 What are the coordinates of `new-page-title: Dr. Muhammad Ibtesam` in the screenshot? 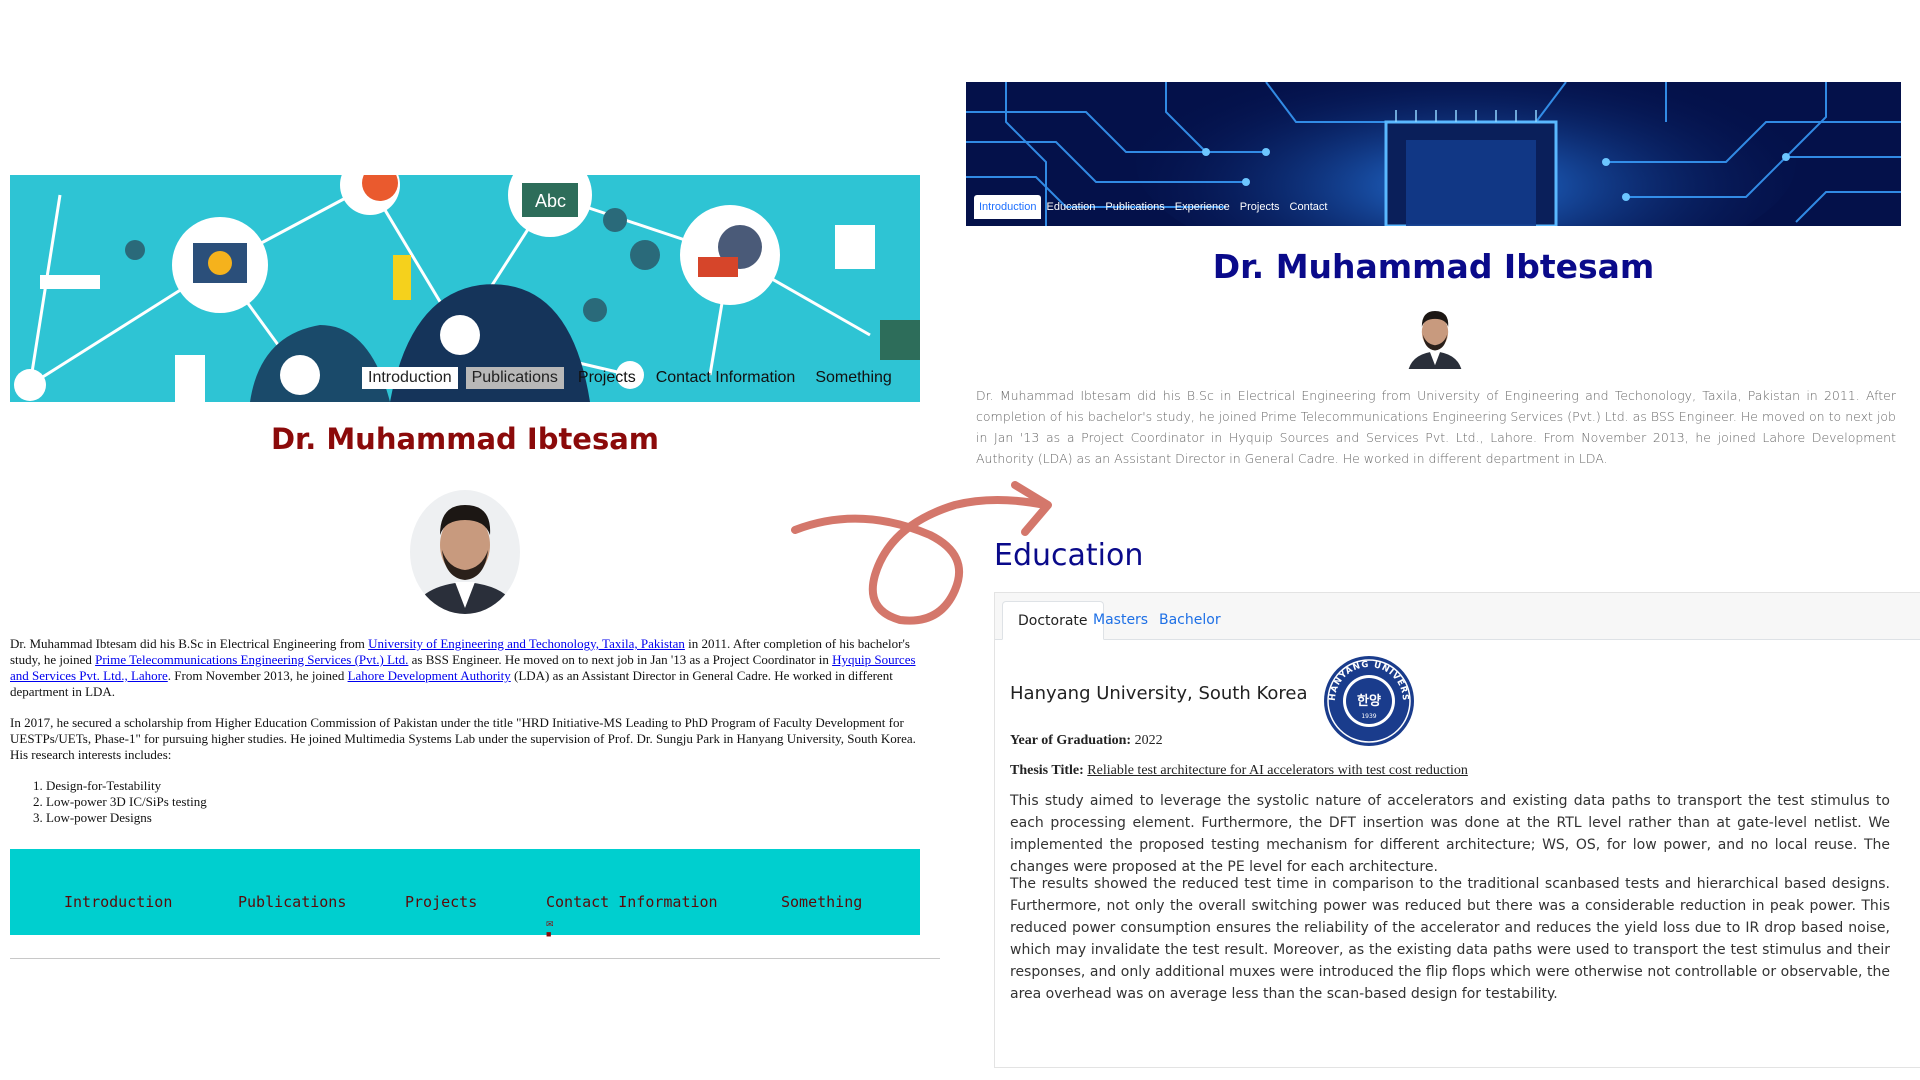 It's located at (1433, 266).